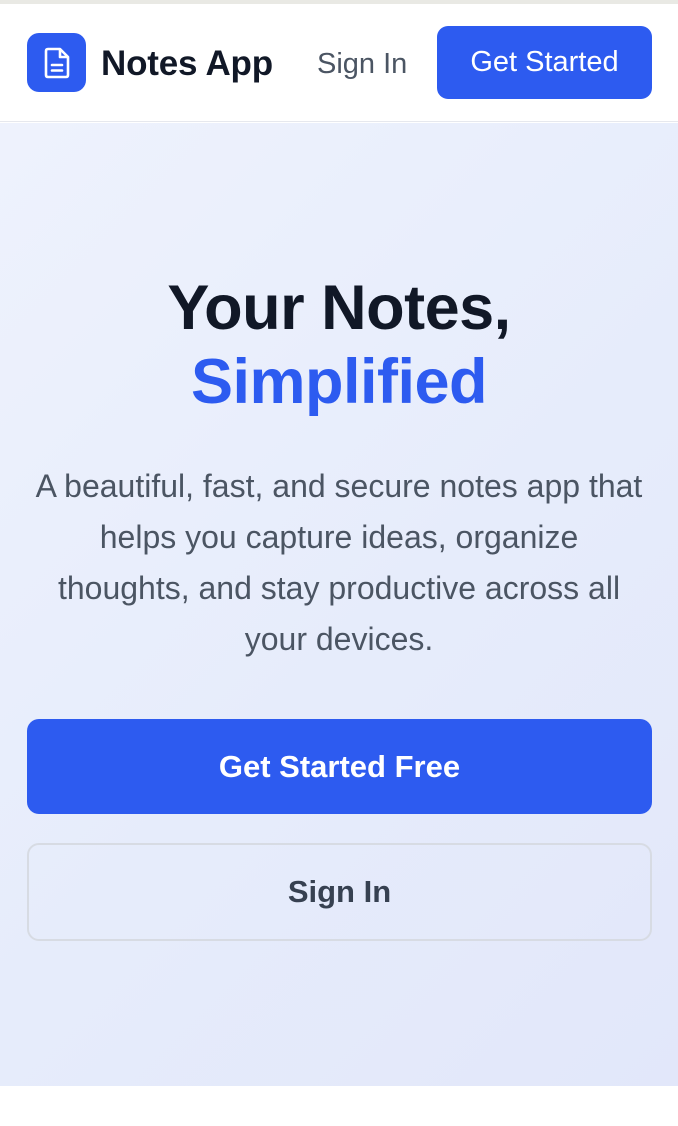  I want to click on top-navbar: Notes App Sign In Get Started, so click(339, 63).